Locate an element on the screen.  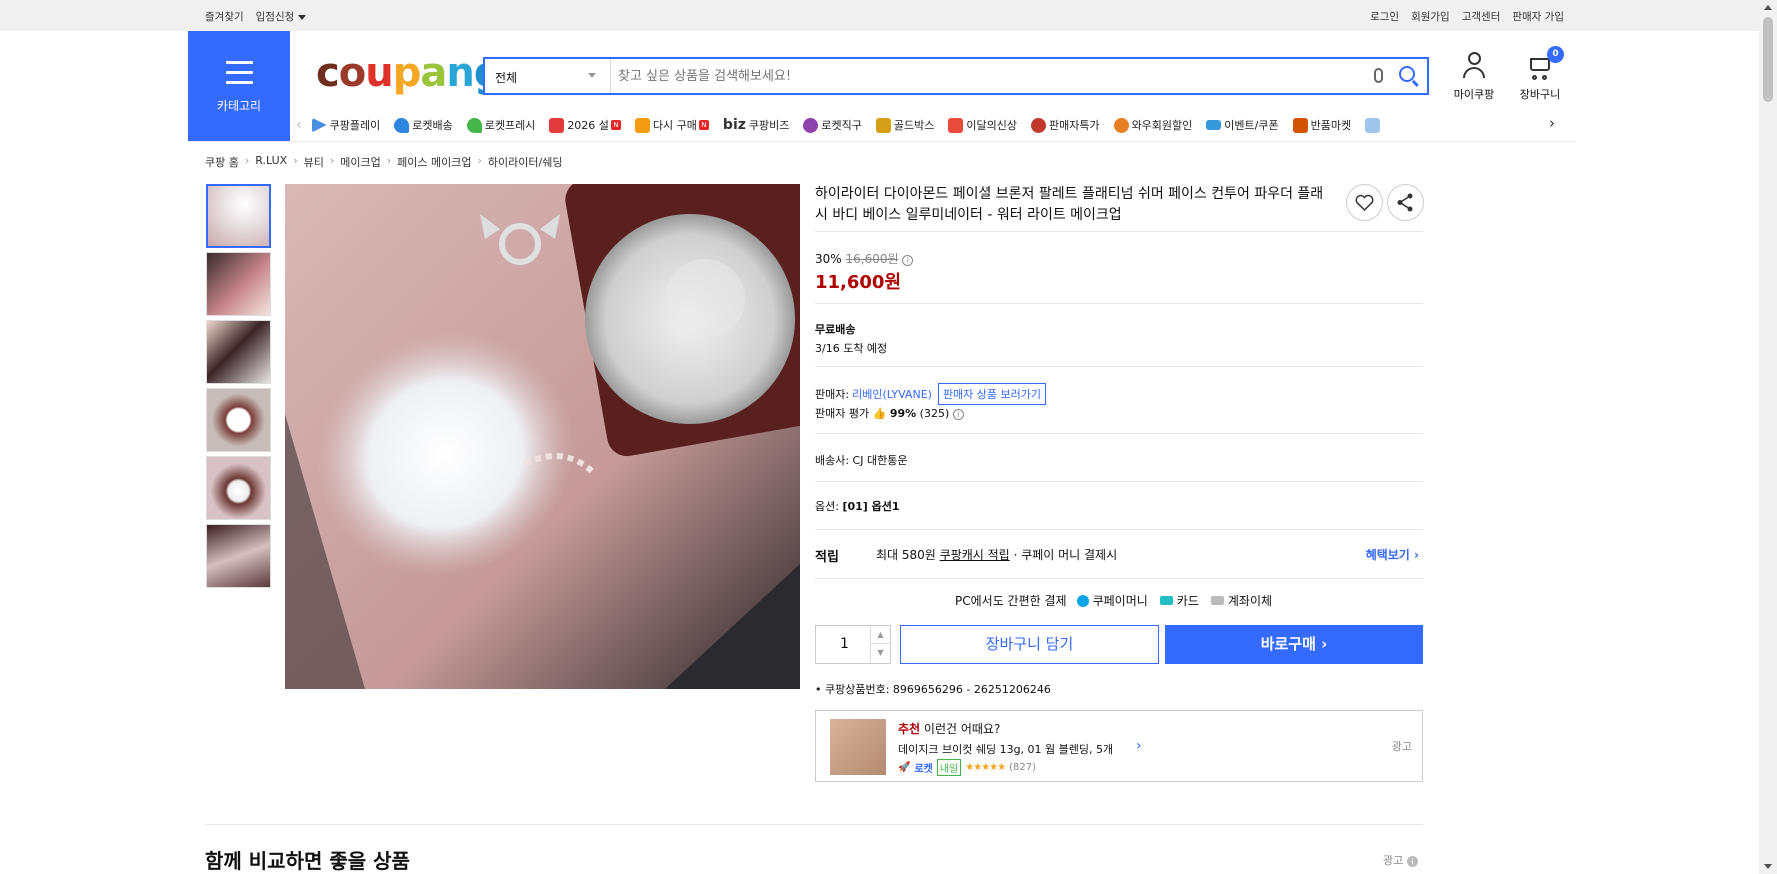
bookmark-link: 즐겨찾기 is located at coordinates (224, 16).